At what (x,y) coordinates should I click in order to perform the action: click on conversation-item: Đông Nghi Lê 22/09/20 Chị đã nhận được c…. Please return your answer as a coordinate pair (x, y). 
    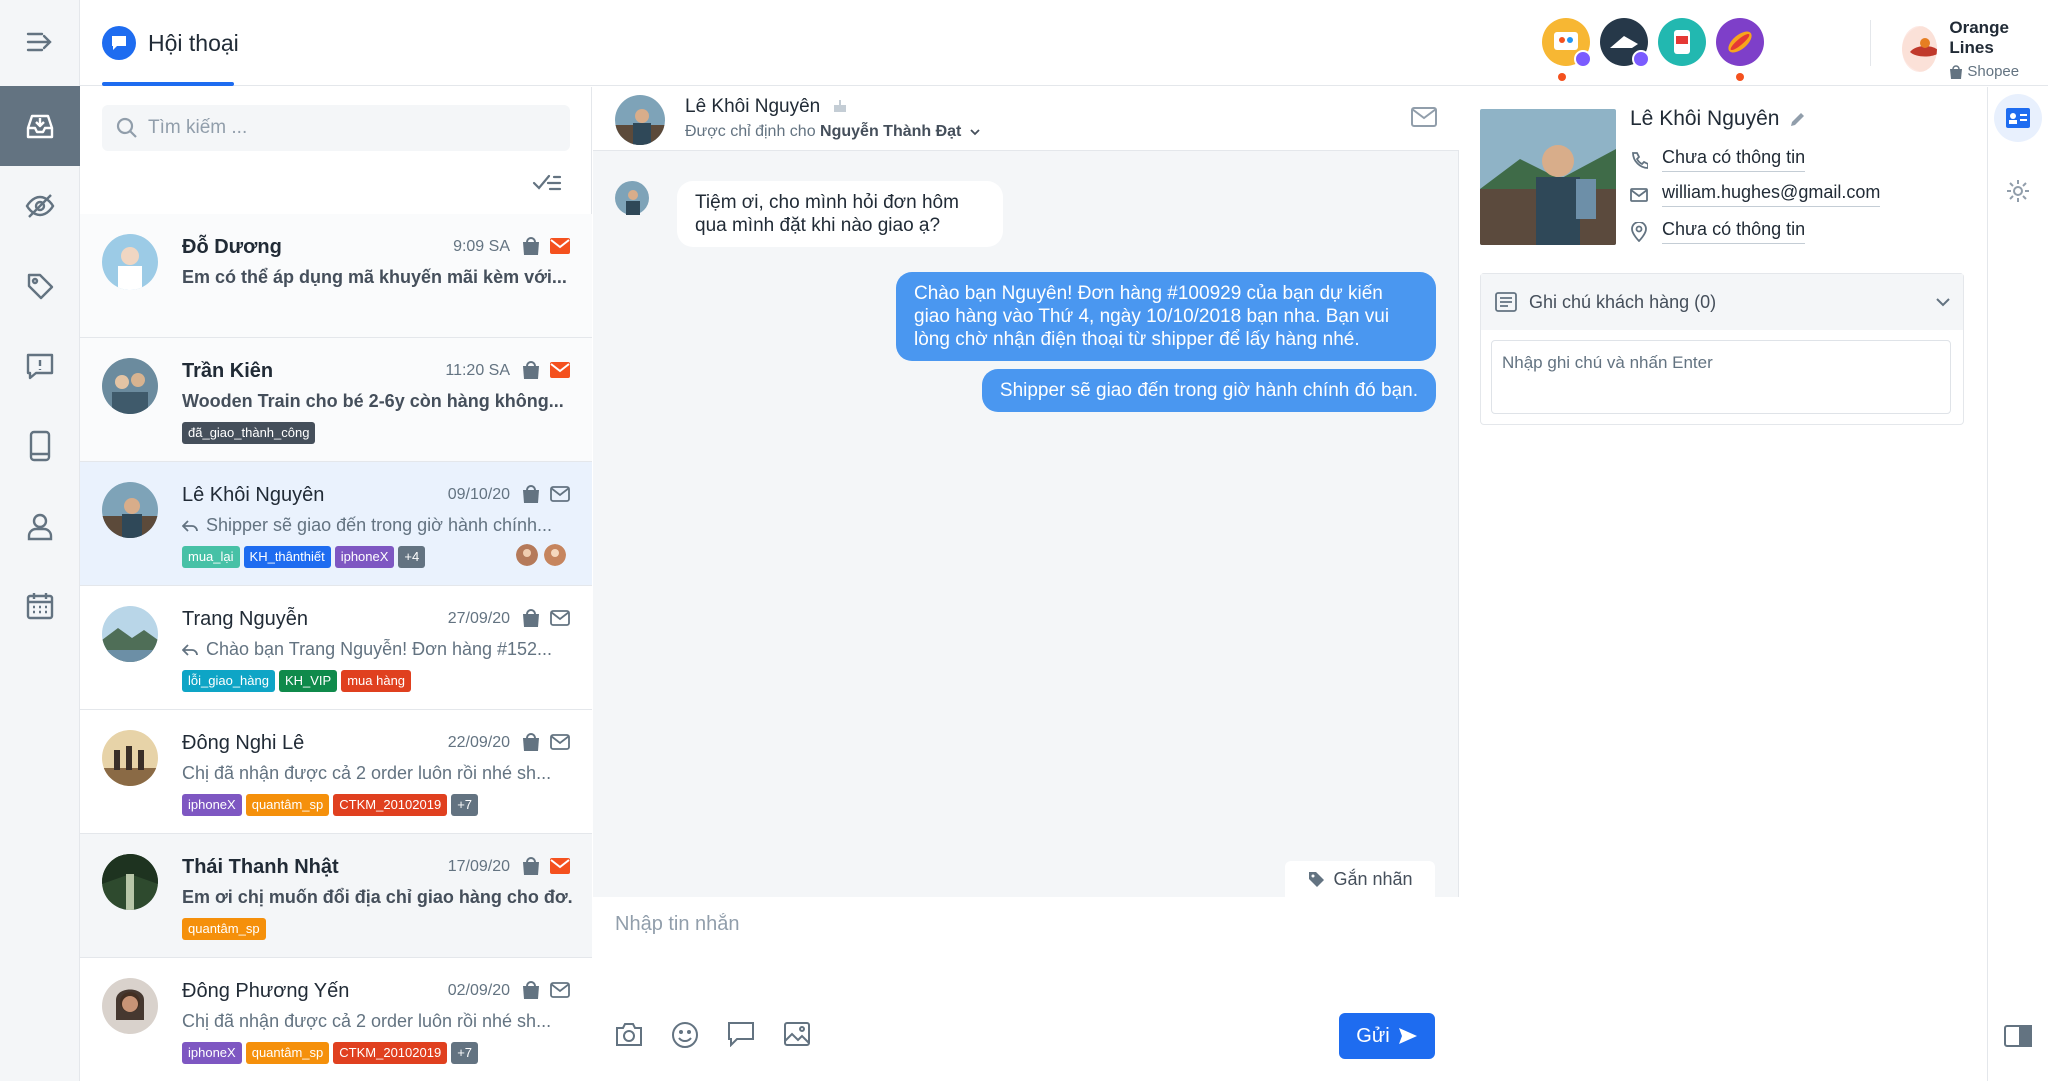
    Looking at the image, I should click on (336, 772).